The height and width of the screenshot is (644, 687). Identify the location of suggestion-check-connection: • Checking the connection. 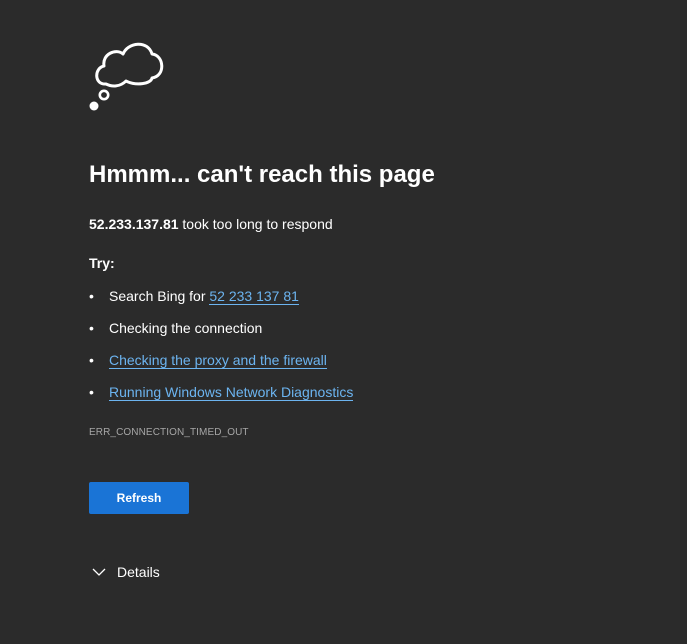
(221, 335).